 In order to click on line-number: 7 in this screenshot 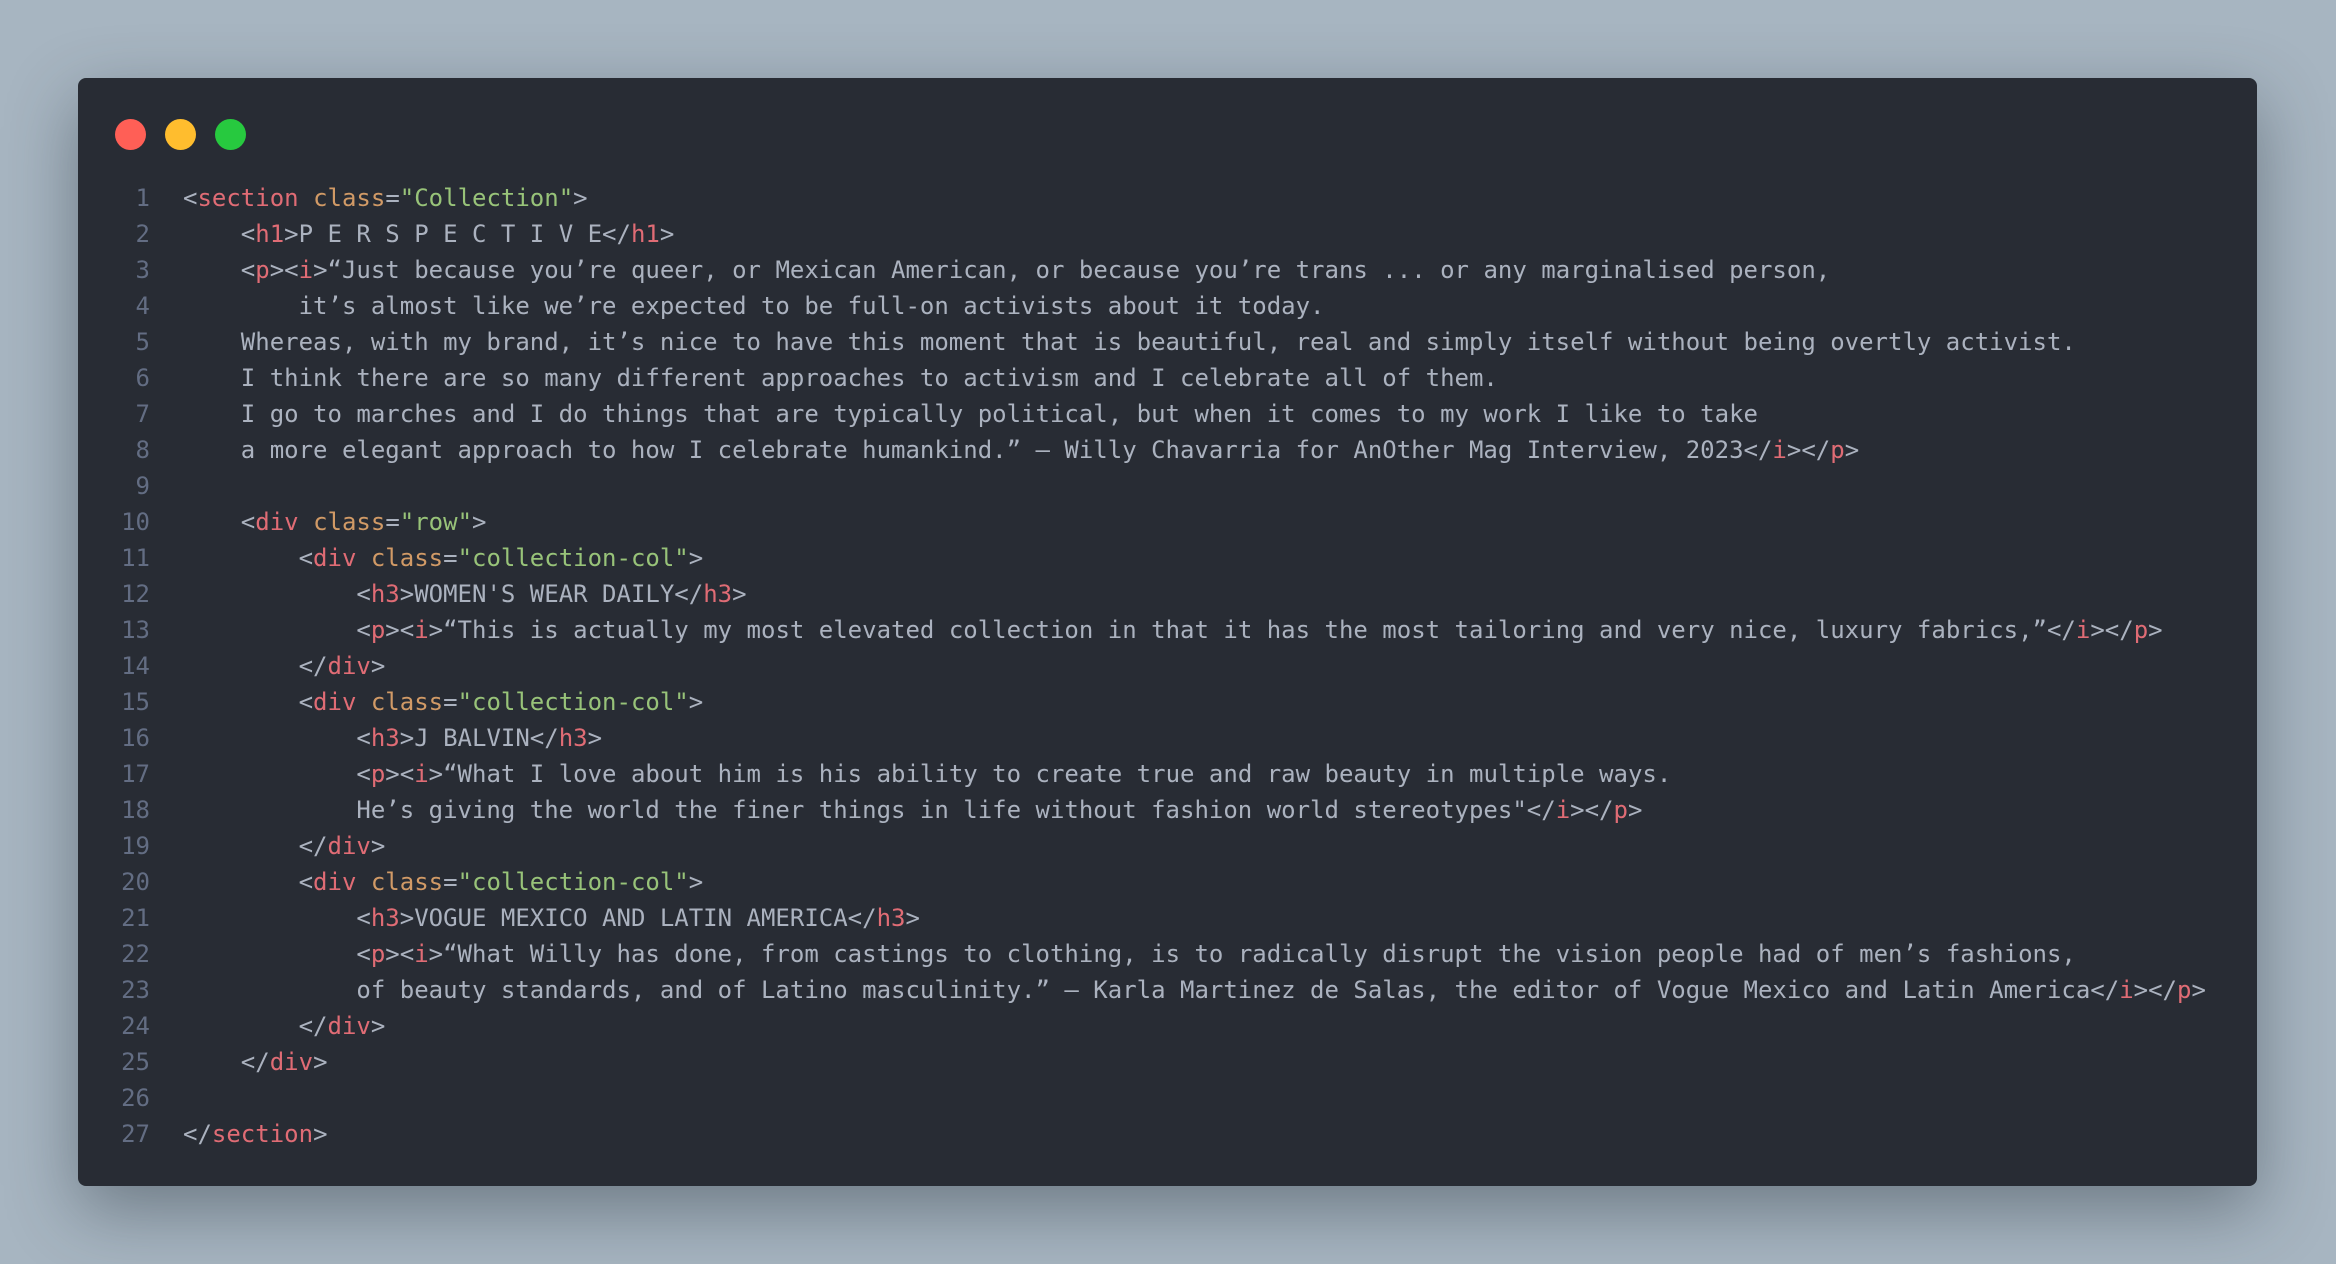, I will do `click(142, 414)`.